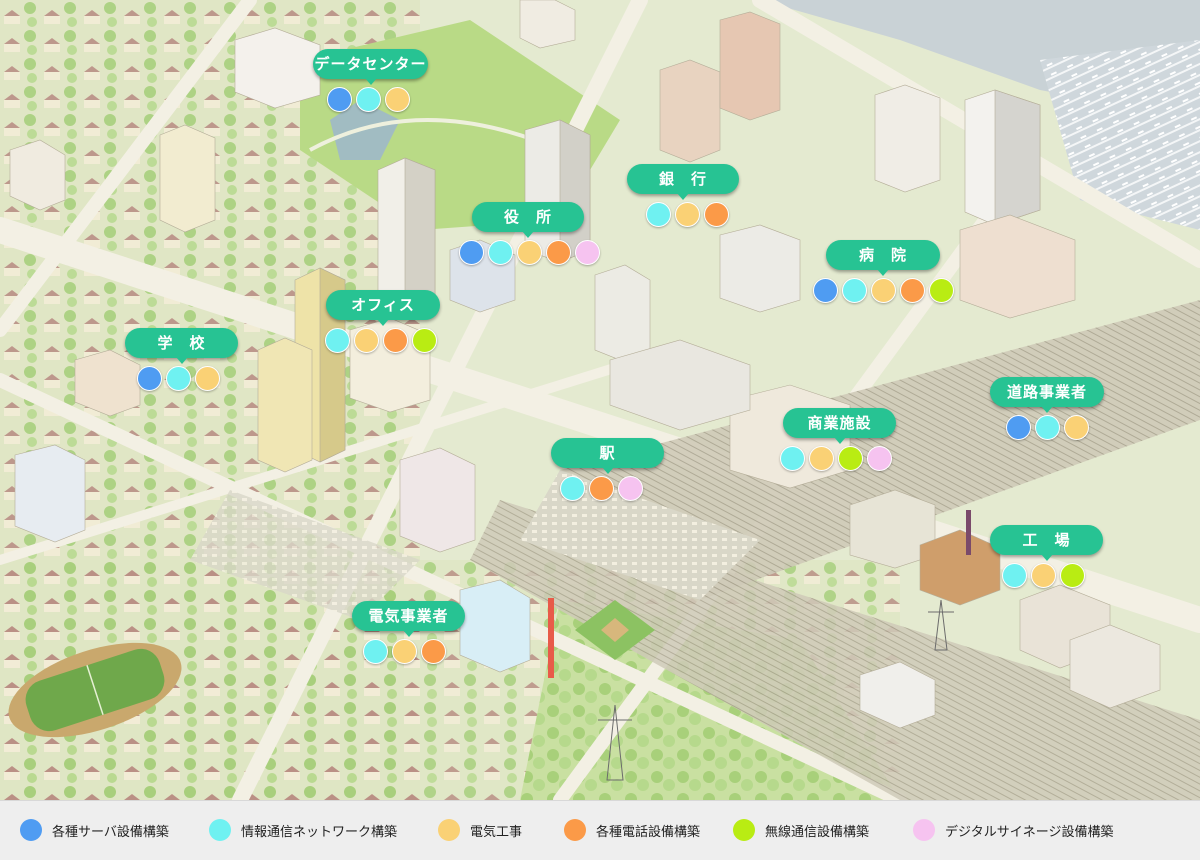  I want to click on service-dots-road-operator, so click(1047, 428).